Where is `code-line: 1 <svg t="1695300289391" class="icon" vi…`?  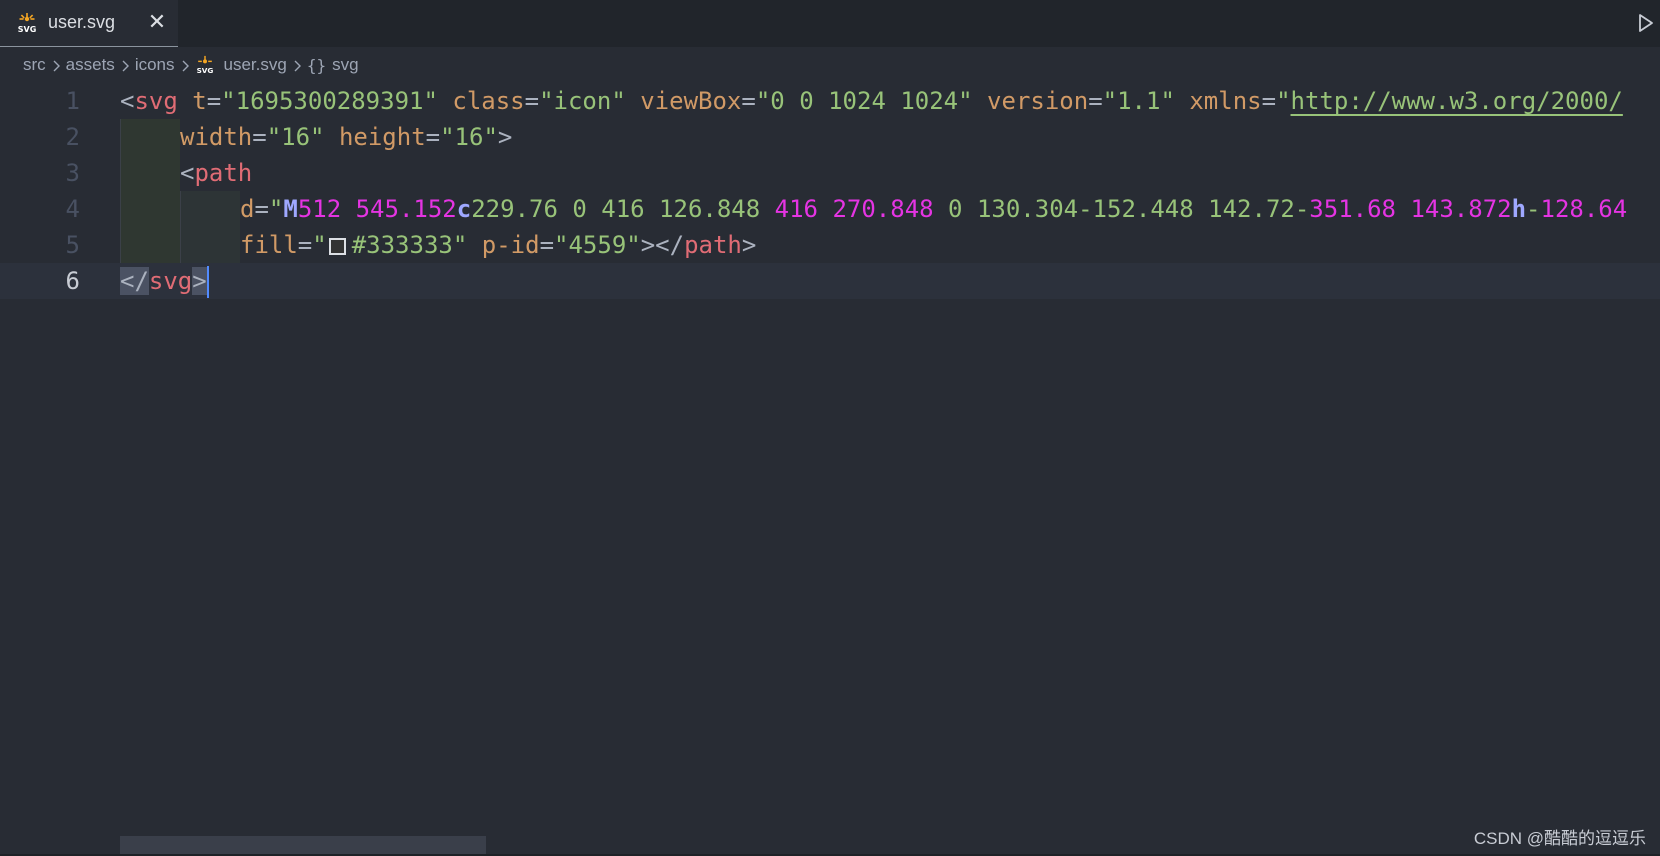
code-line: 1 <svg t="1695300289391" class="icon" vi… is located at coordinates (830, 101).